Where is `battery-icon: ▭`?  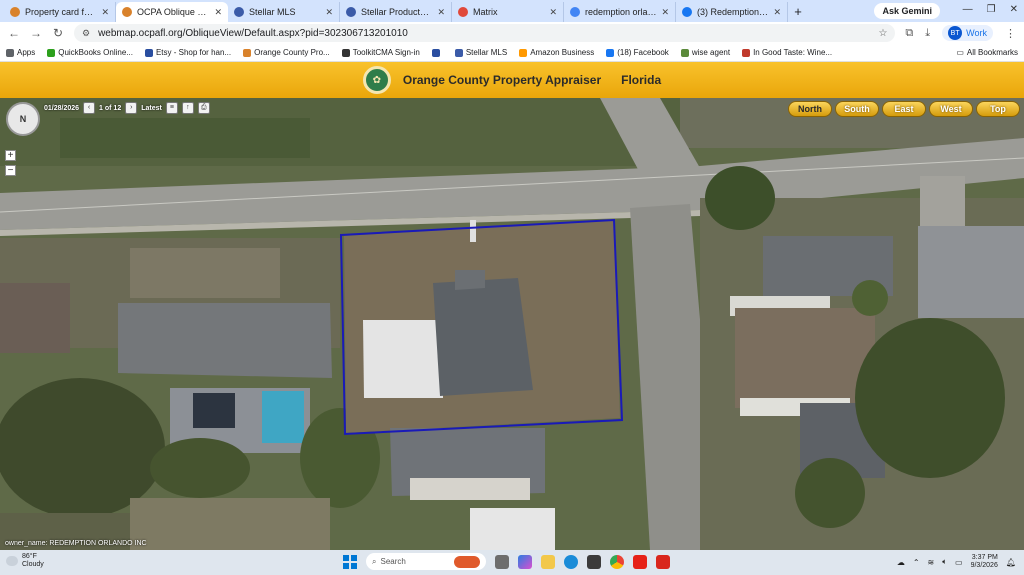
battery-icon: ▭ is located at coordinates (959, 562).